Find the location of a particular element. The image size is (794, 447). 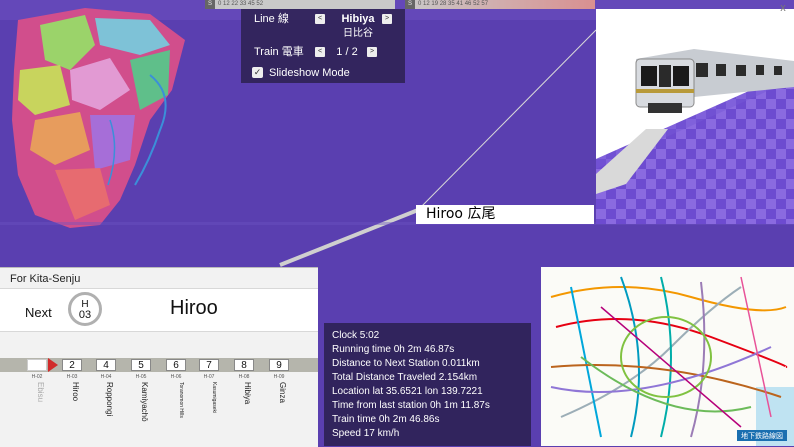

slideshow-row: ✓ Slideshow Mode is located at coordinates (323, 73).